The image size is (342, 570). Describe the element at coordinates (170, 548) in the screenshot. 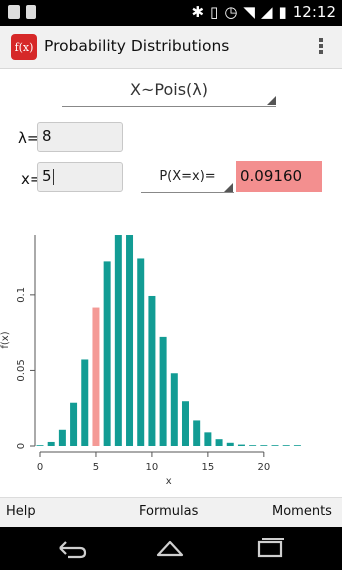

I see `home-icon` at that location.